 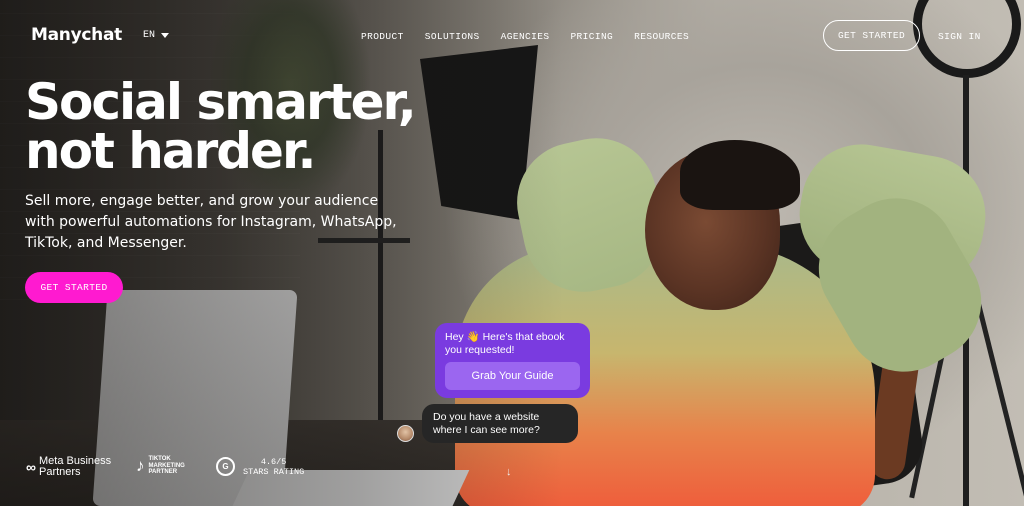 I want to click on tiktok-line-2: MARKETING, so click(x=166, y=465).